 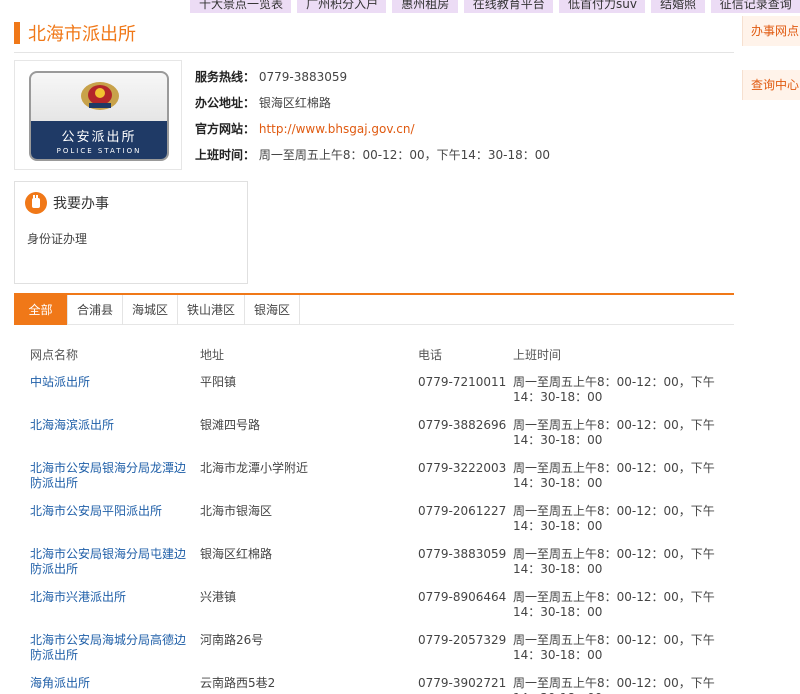 I want to click on station-address: 河南路26号, so click(x=232, y=640).